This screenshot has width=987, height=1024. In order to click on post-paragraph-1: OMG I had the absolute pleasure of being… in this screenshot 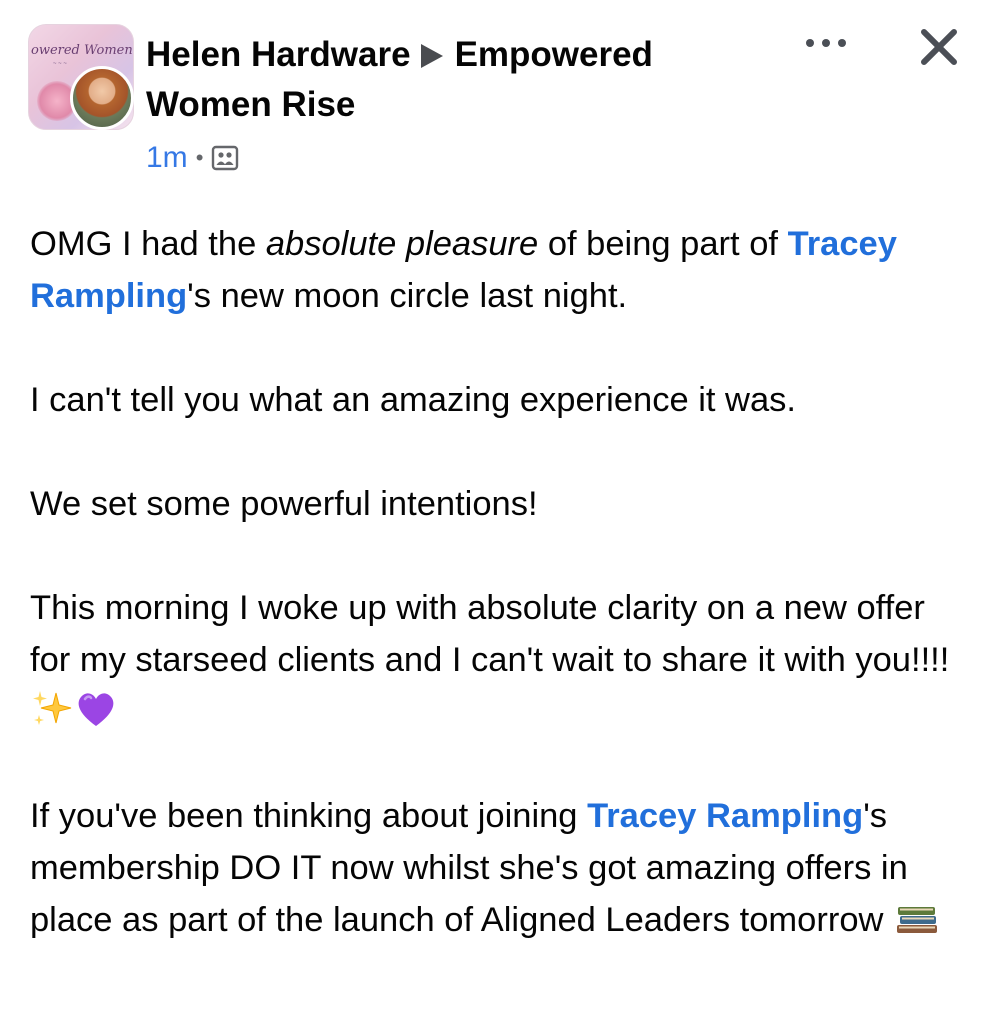, I will do `click(495, 270)`.